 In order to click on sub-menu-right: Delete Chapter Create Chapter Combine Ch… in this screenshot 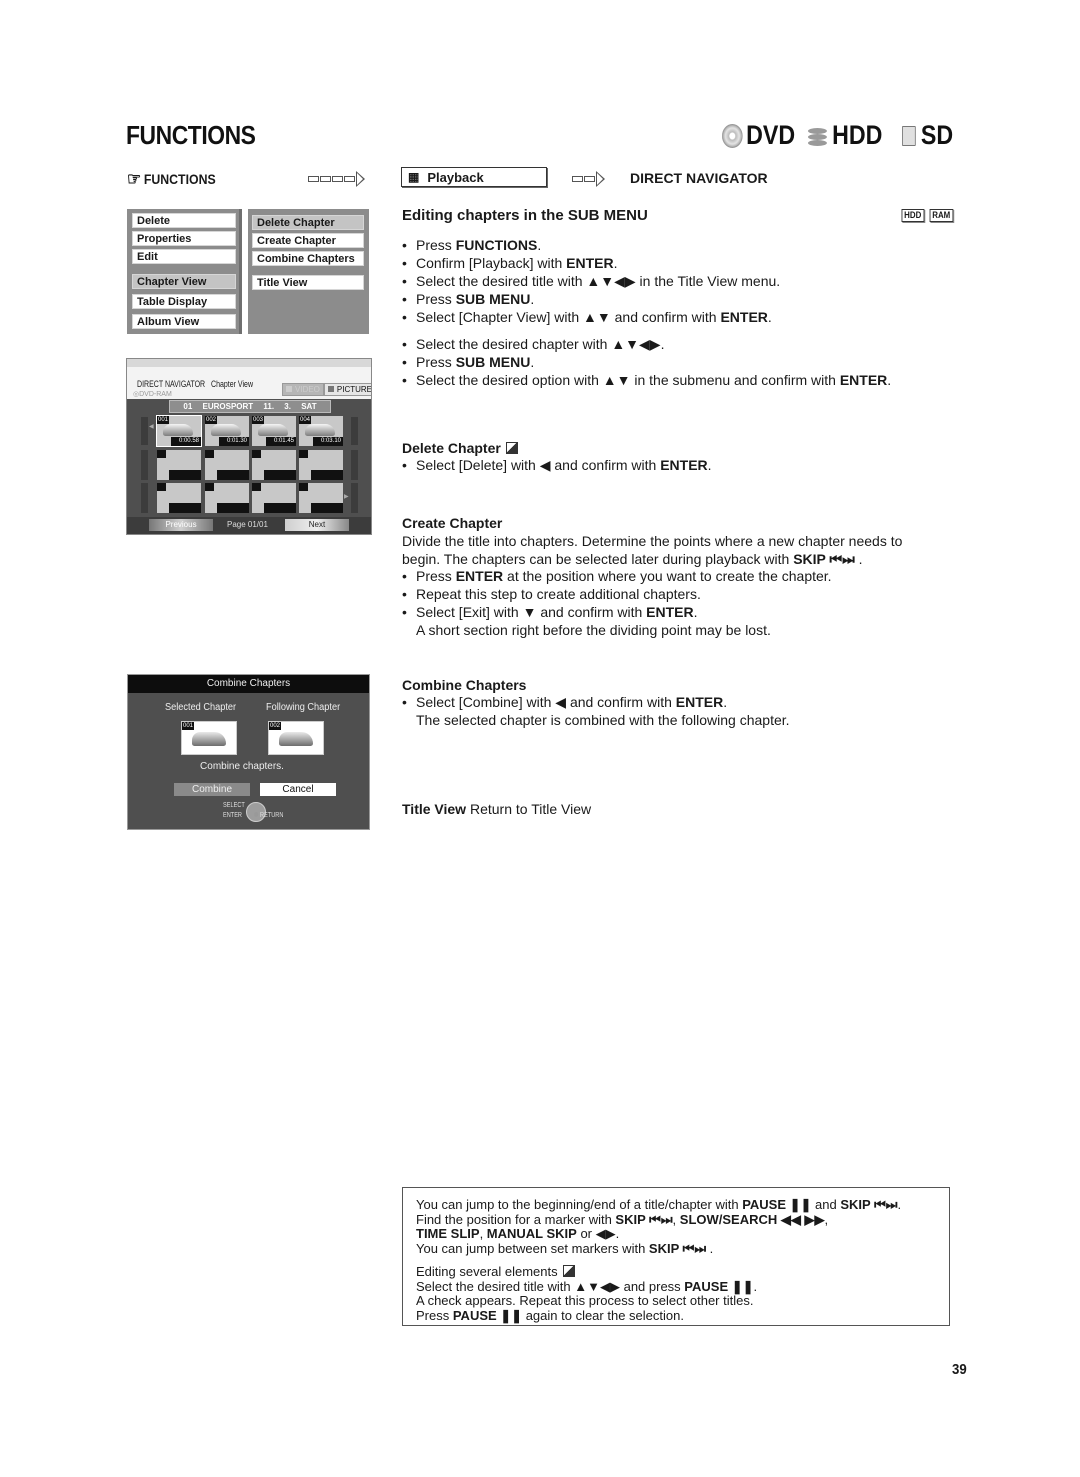, I will do `click(308, 271)`.